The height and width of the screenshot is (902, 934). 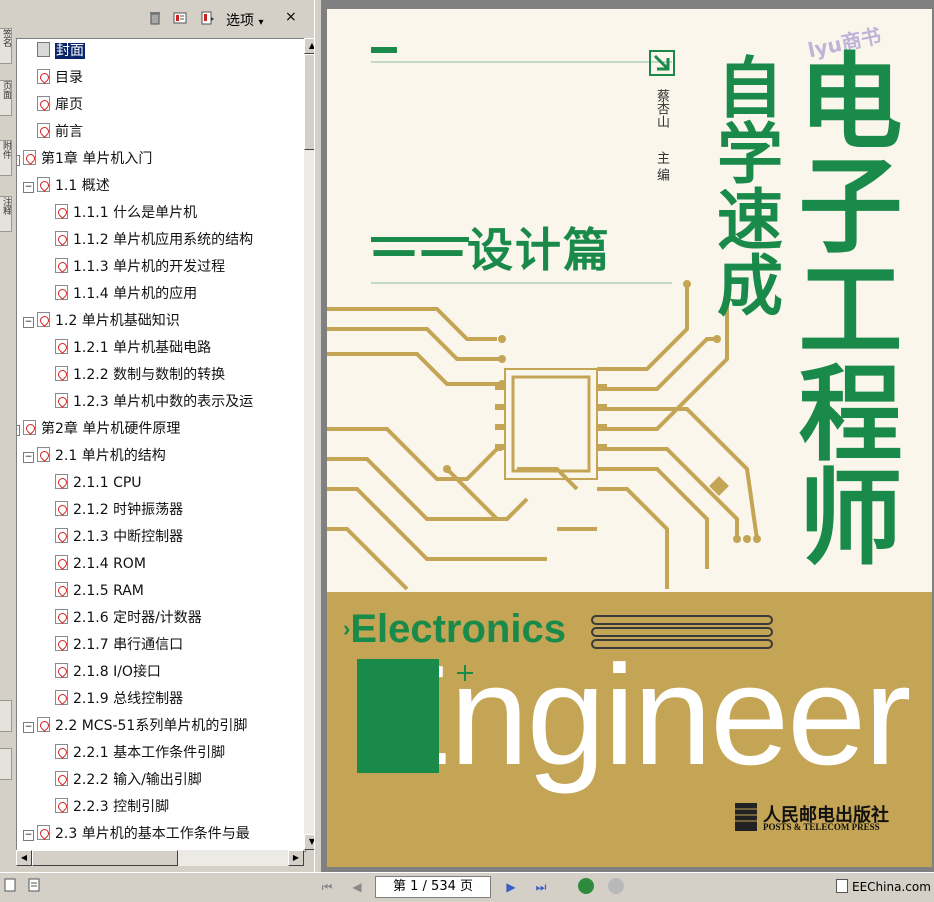 I want to click on bookmark-item: 2.2.3 控制引脚, so click(x=112, y=807).